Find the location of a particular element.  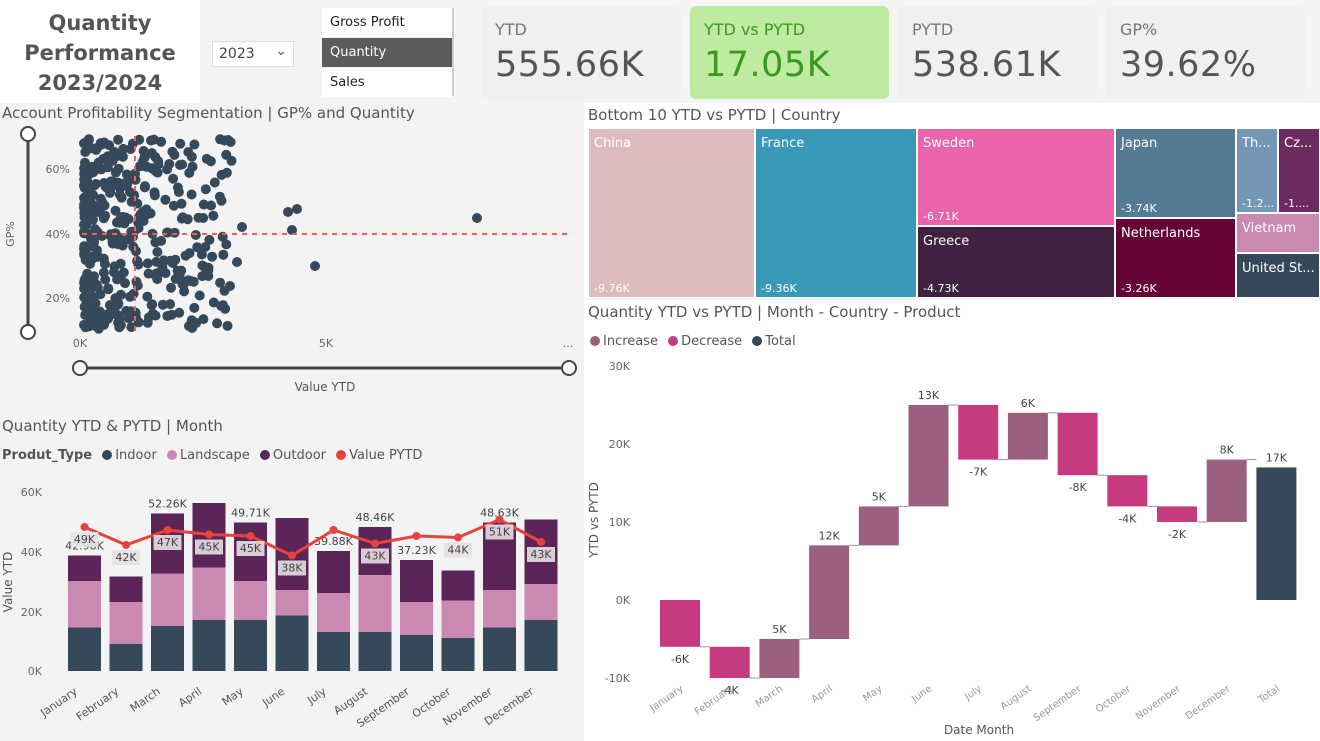

x-tick-label: May is located at coordinates (233, 697).